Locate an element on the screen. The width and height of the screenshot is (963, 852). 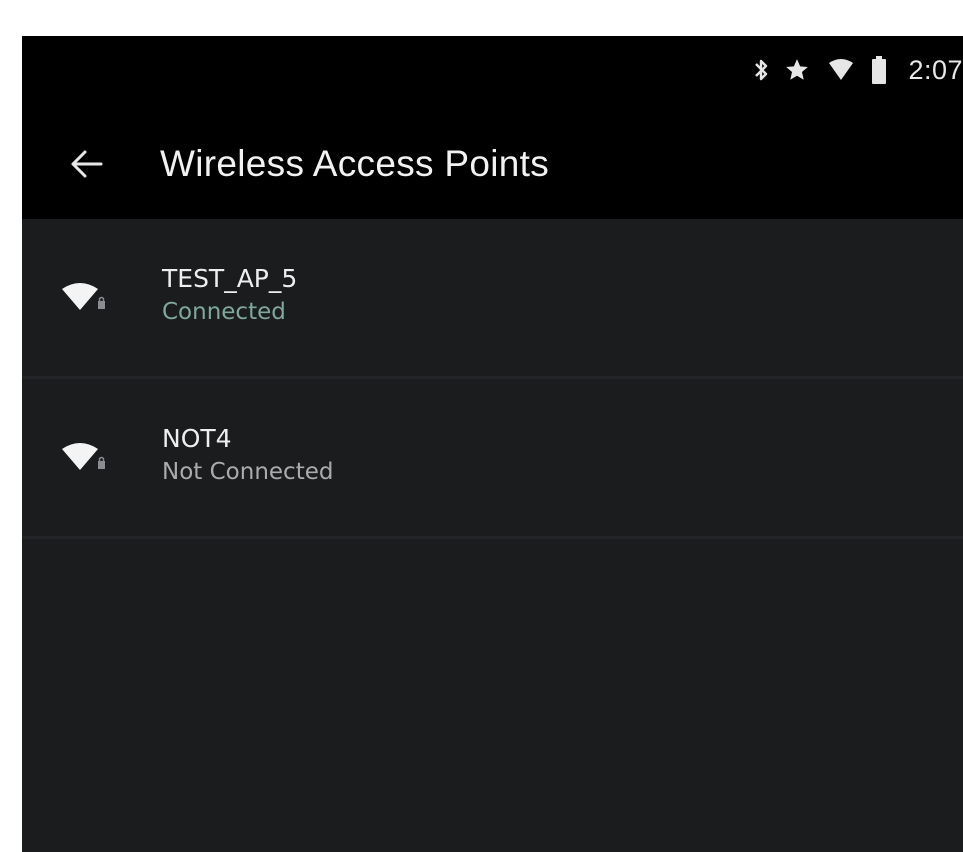
app-bar: Wireless Access Points is located at coordinates (492, 164).